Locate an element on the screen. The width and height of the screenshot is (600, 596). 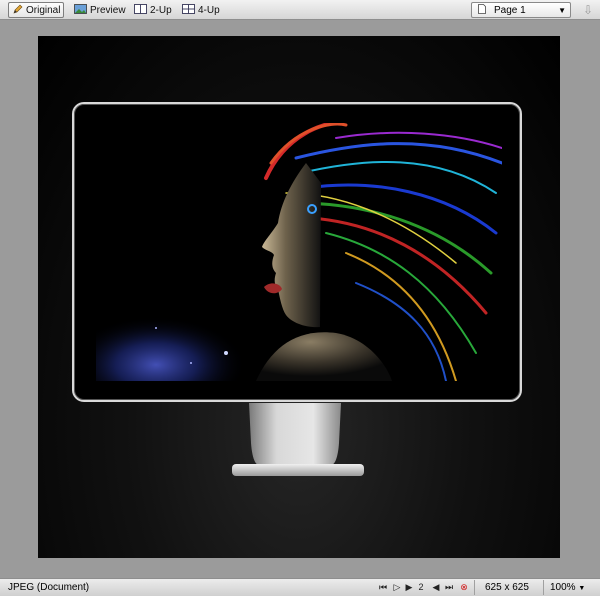
play-icon: ▷ is located at coordinates (397, 587).